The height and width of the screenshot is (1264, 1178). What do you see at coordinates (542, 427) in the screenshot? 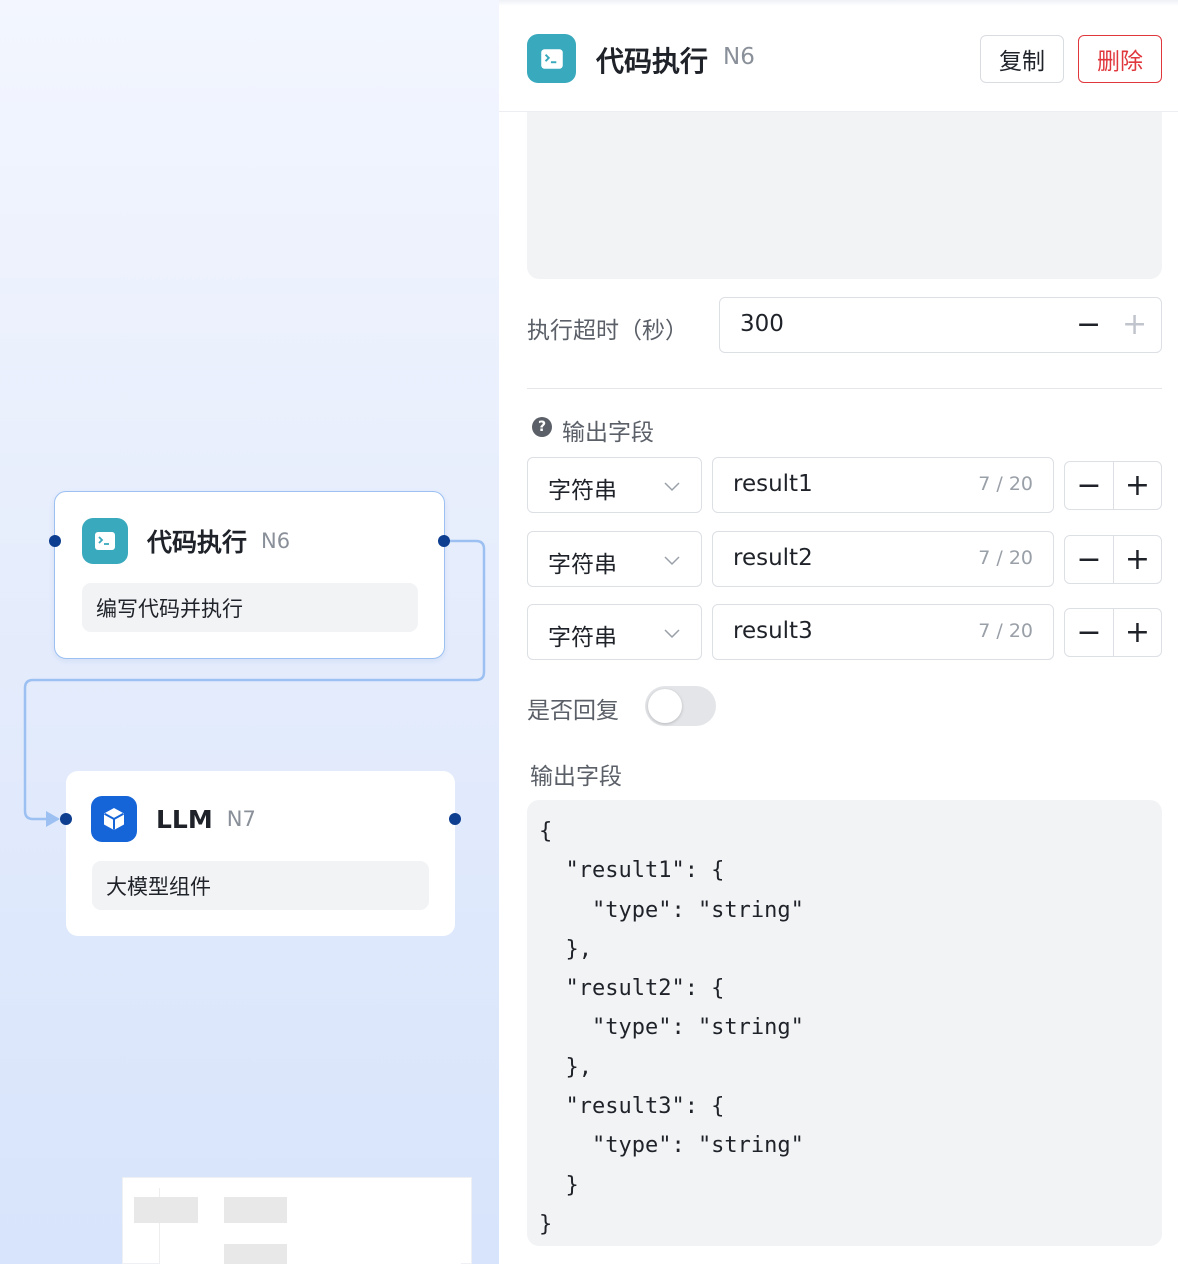
I see `help-icon: ?` at bounding box center [542, 427].